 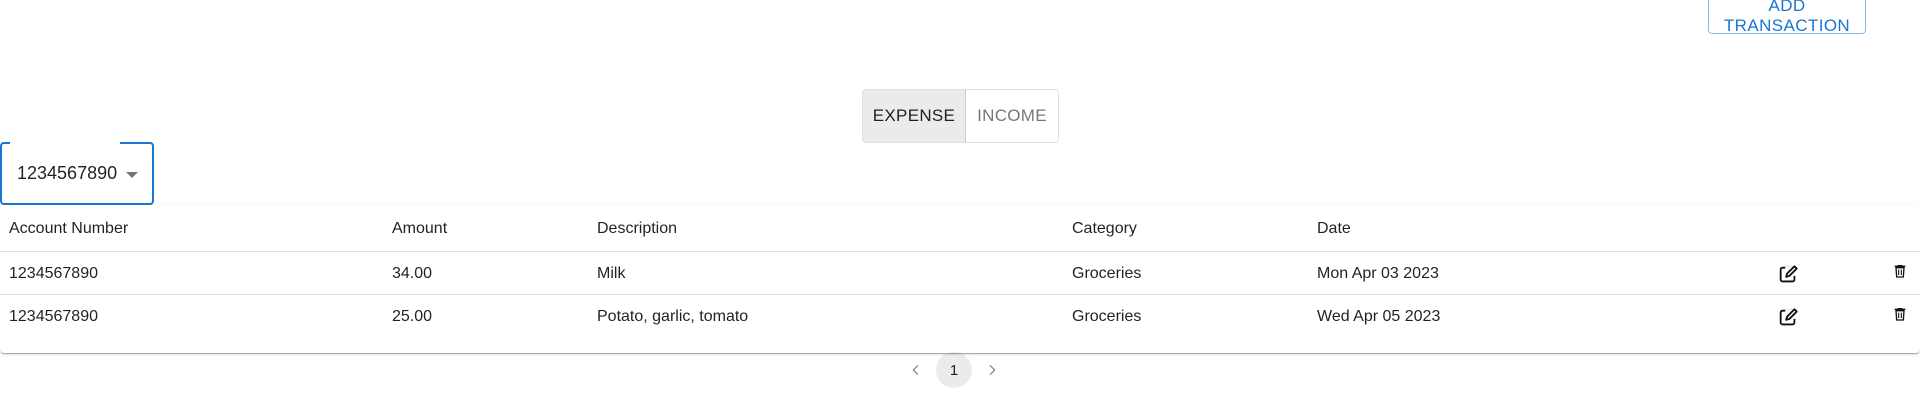 I want to click on add-transaction-button: ADD TRANSACTION, so click(x=1787, y=17).